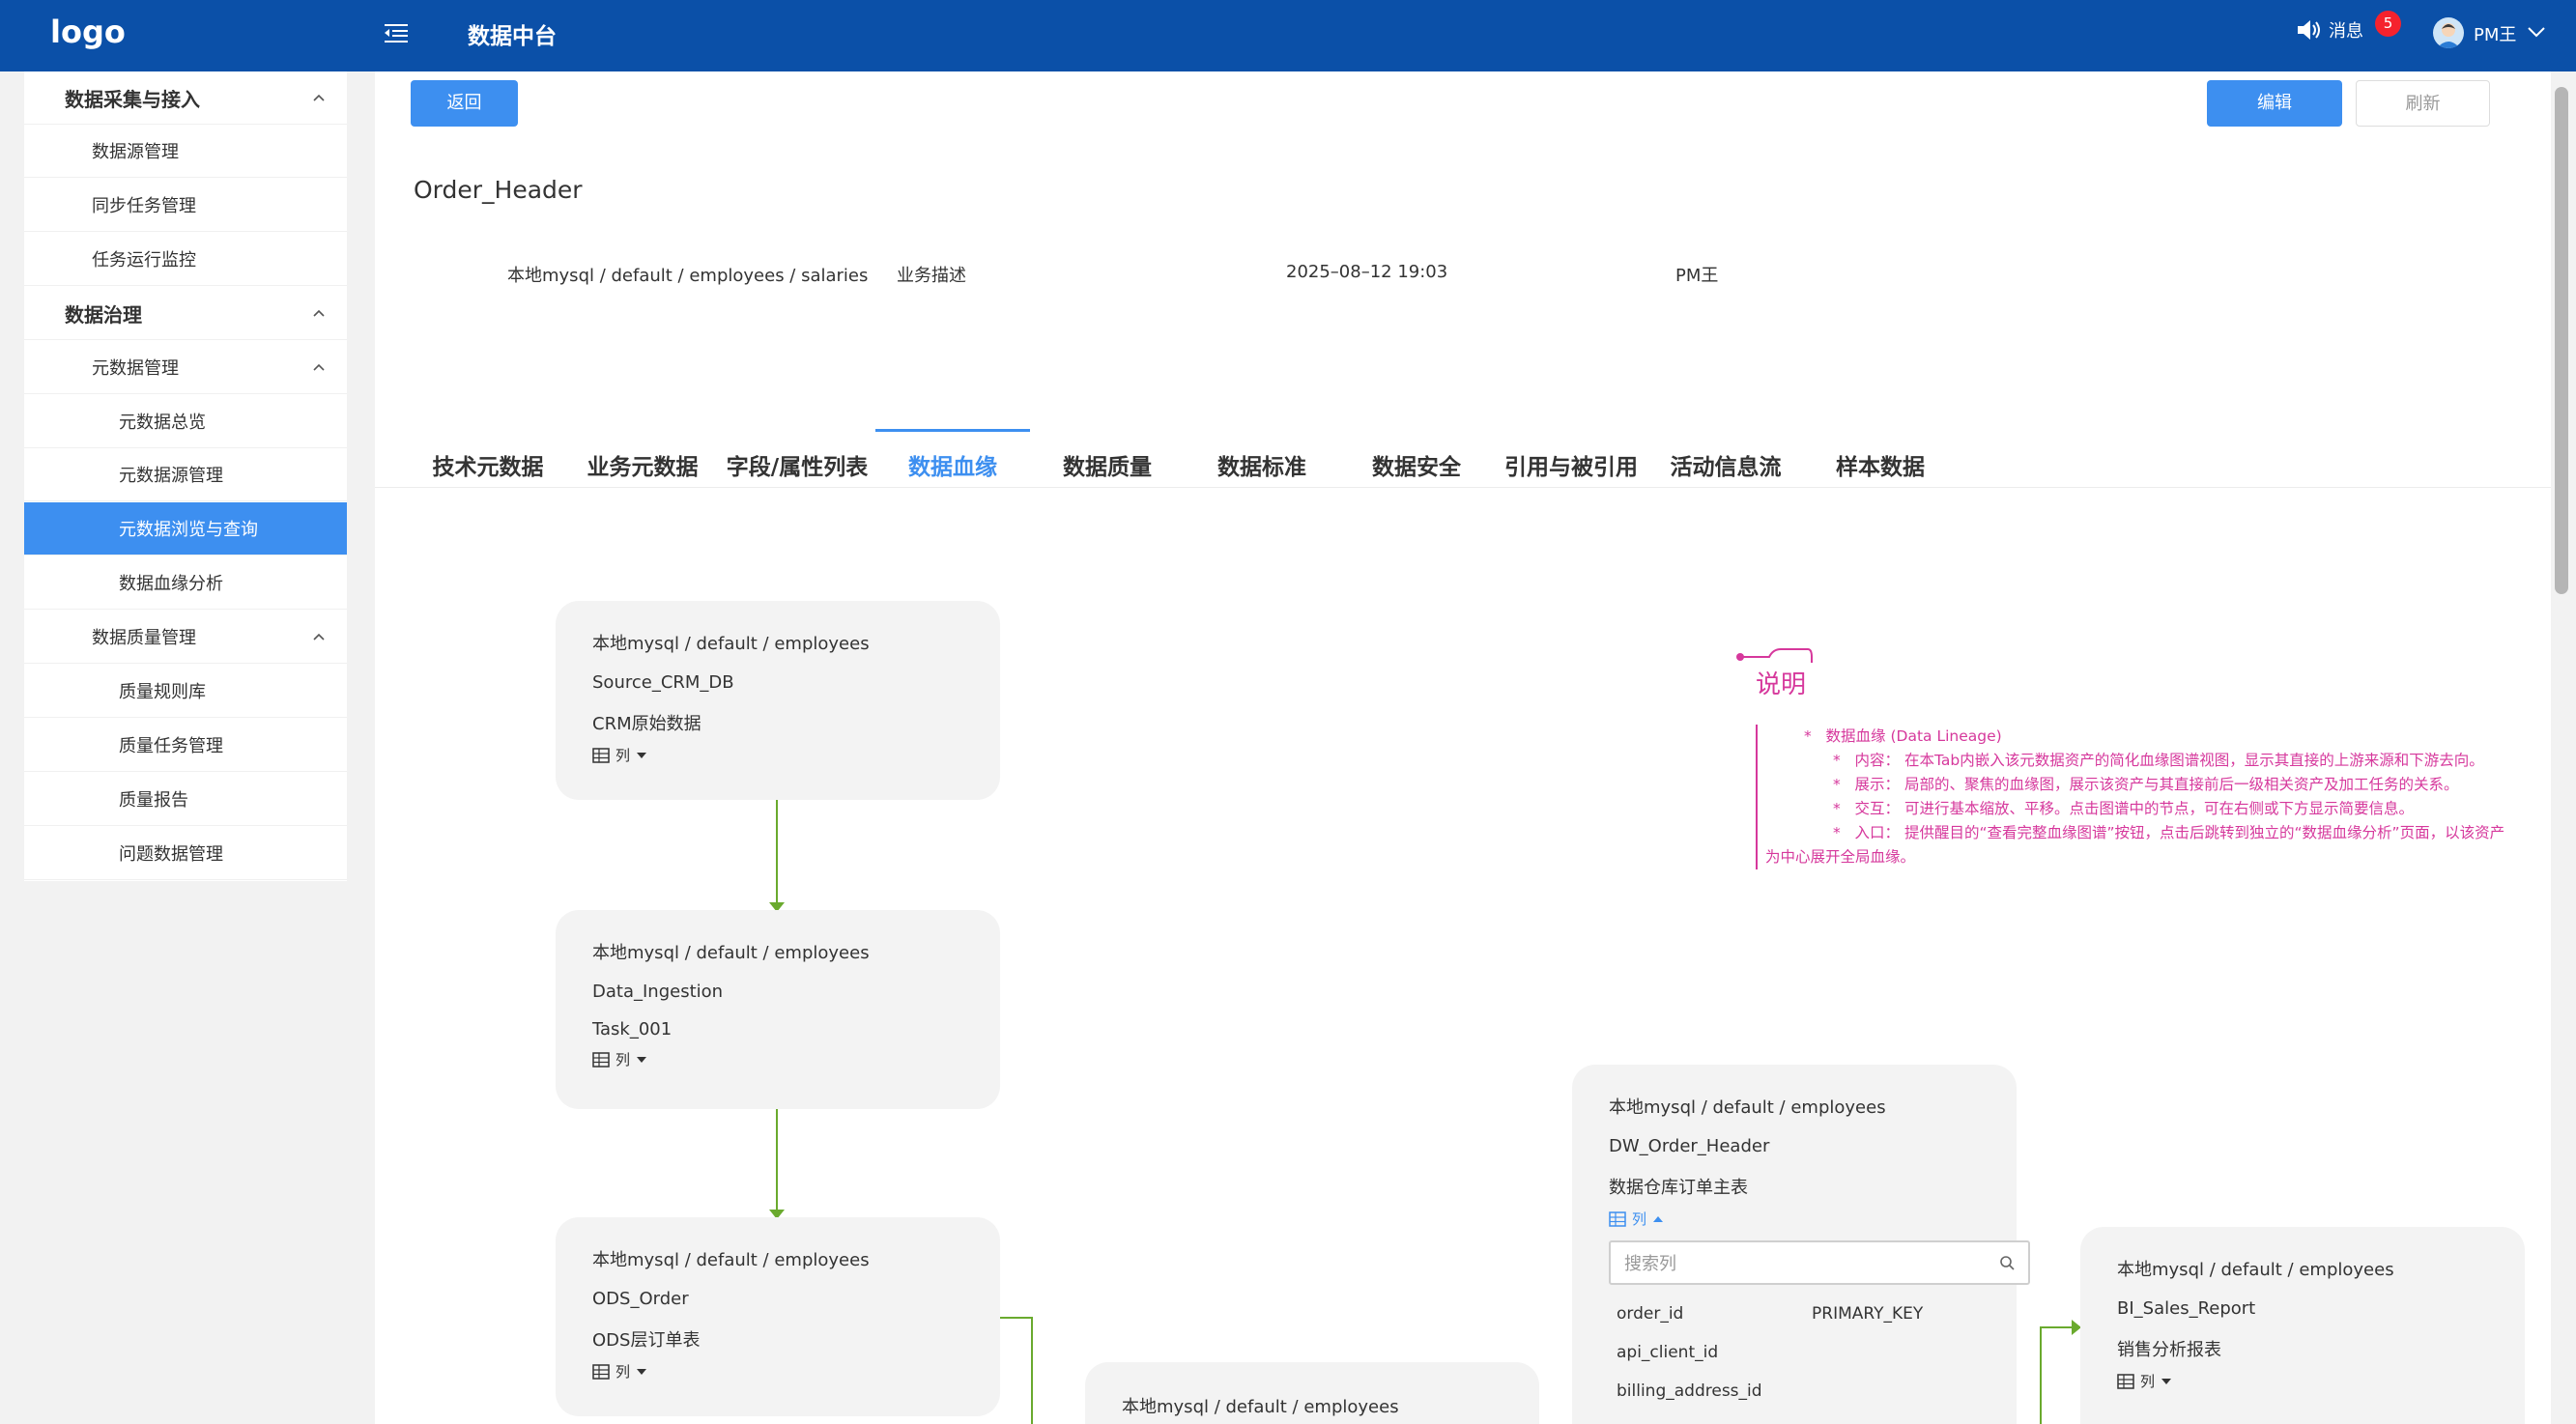 This screenshot has width=2576, height=1424. I want to click on node-name: Source_CRM_DB, so click(663, 682).